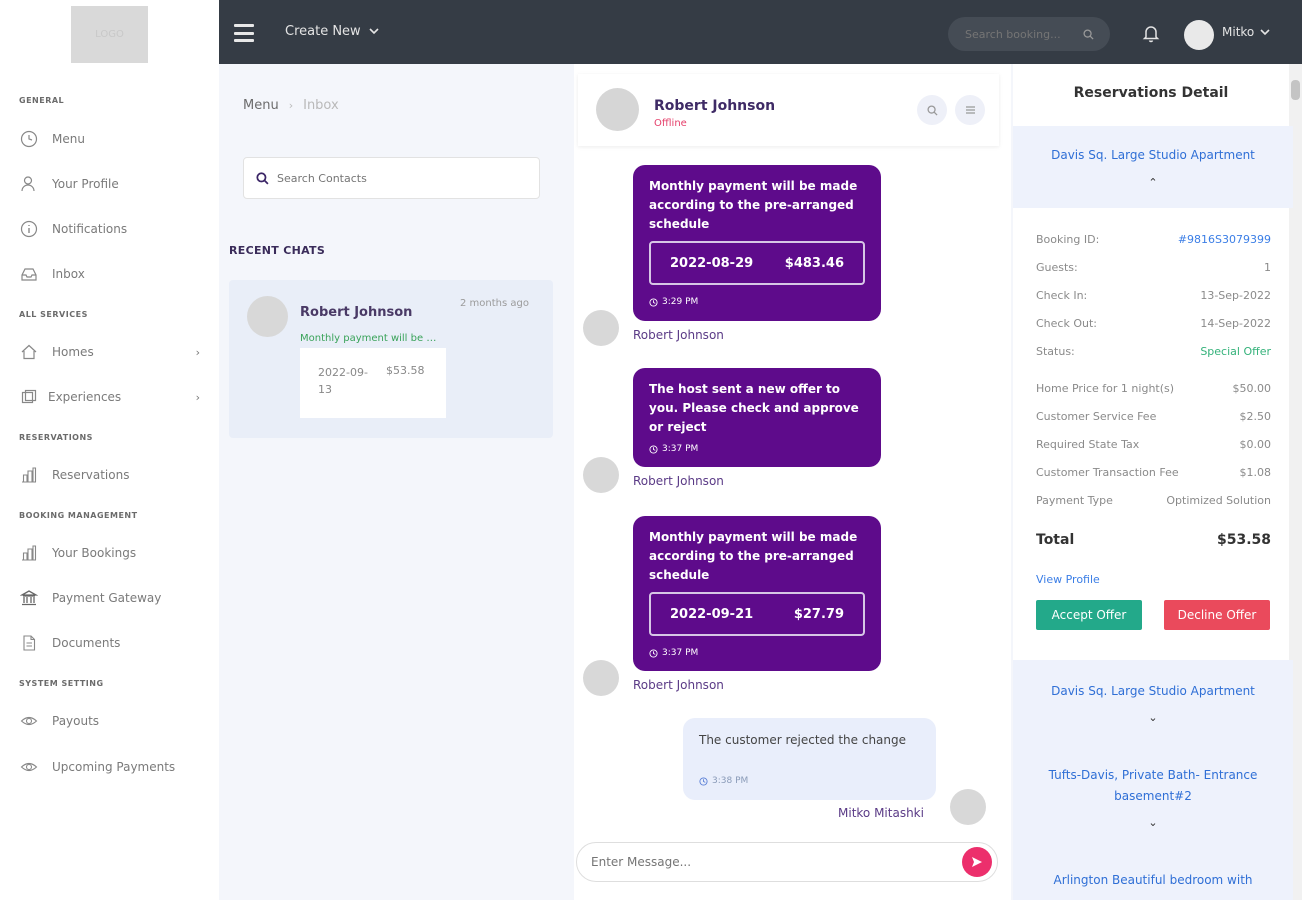 Image resolution: width=1302 pixels, height=900 pixels. I want to click on breadcrumb-menu: Menu, so click(261, 105).